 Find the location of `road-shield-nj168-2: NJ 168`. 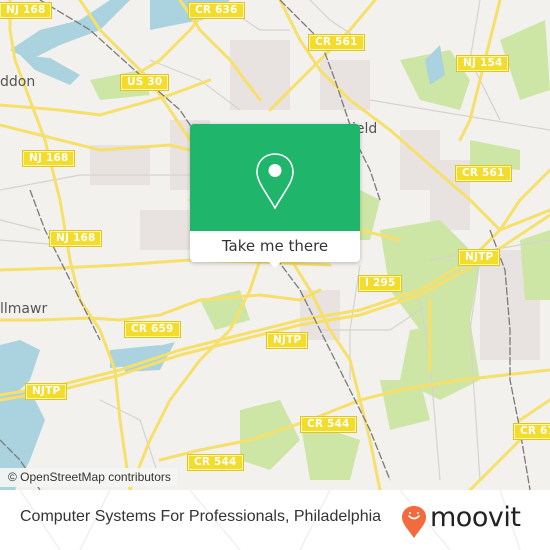

road-shield-nj168-2: NJ 168 is located at coordinates (48, 158).